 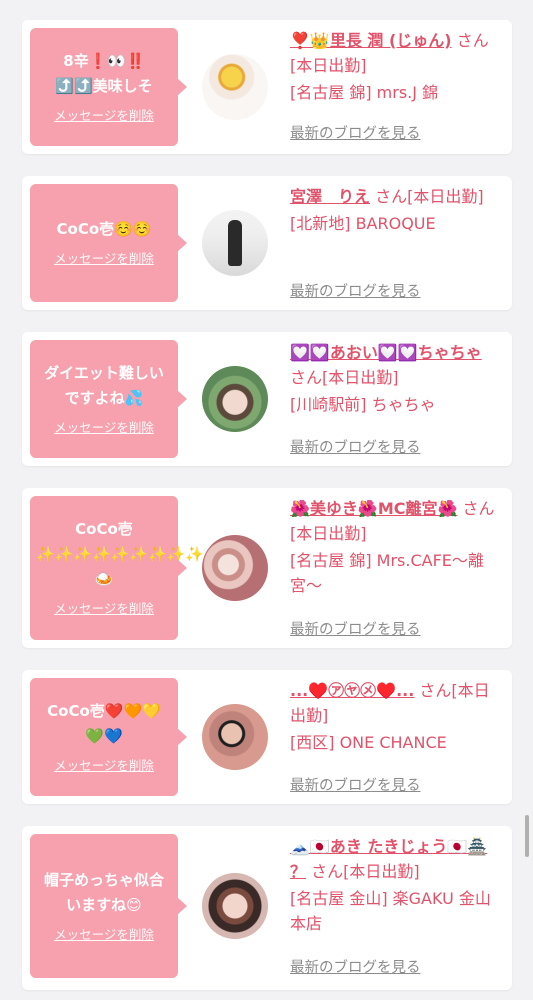 What do you see at coordinates (395, 547) in the screenshot?
I see `girl-info: 🌺美ゆき🌺MC離宮🌺 さん[本日出勤] [名古屋 錦] Mrs.CAFE〜離宮〜` at bounding box center [395, 547].